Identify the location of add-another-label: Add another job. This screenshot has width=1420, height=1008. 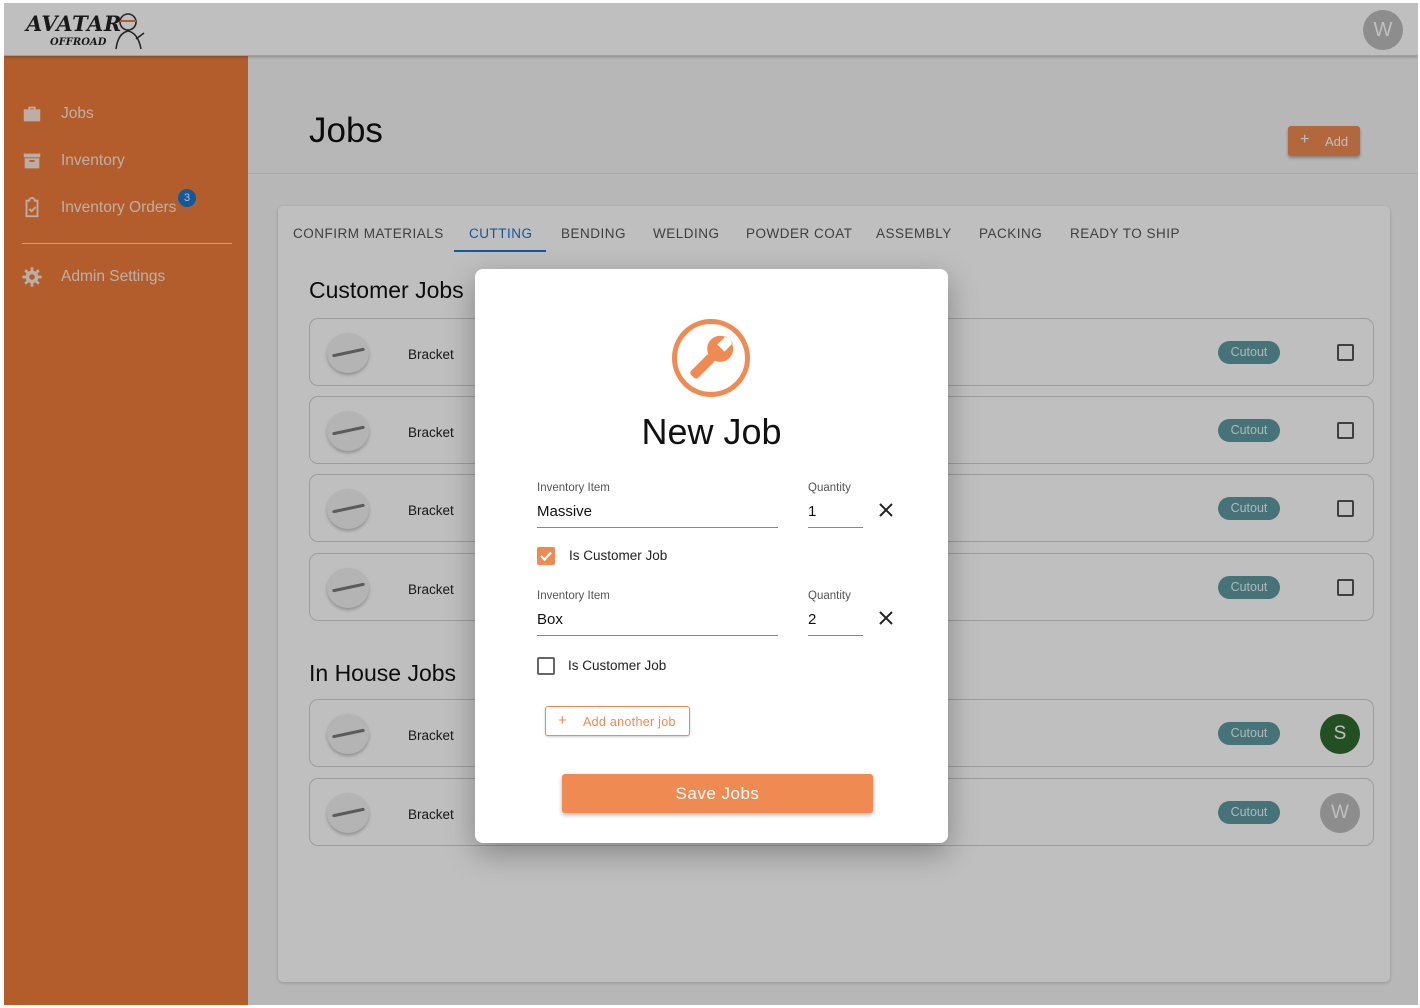
(629, 722).